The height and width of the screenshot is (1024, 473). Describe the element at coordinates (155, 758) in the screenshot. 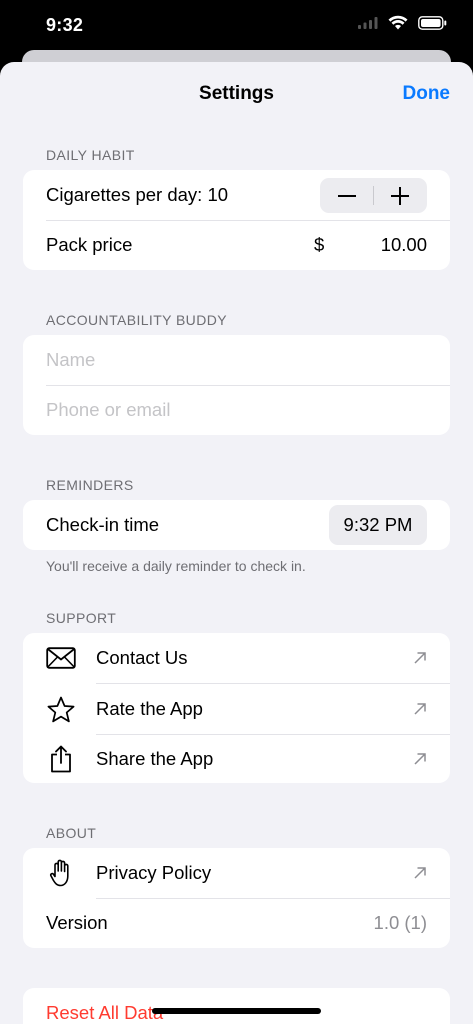

I see `share-app-label: Share the App` at that location.